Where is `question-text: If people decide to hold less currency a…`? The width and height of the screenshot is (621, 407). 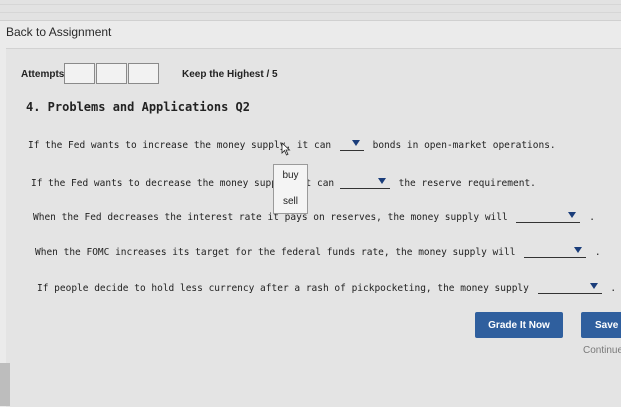 question-text: If people decide to hold less currency a… is located at coordinates (283, 288).